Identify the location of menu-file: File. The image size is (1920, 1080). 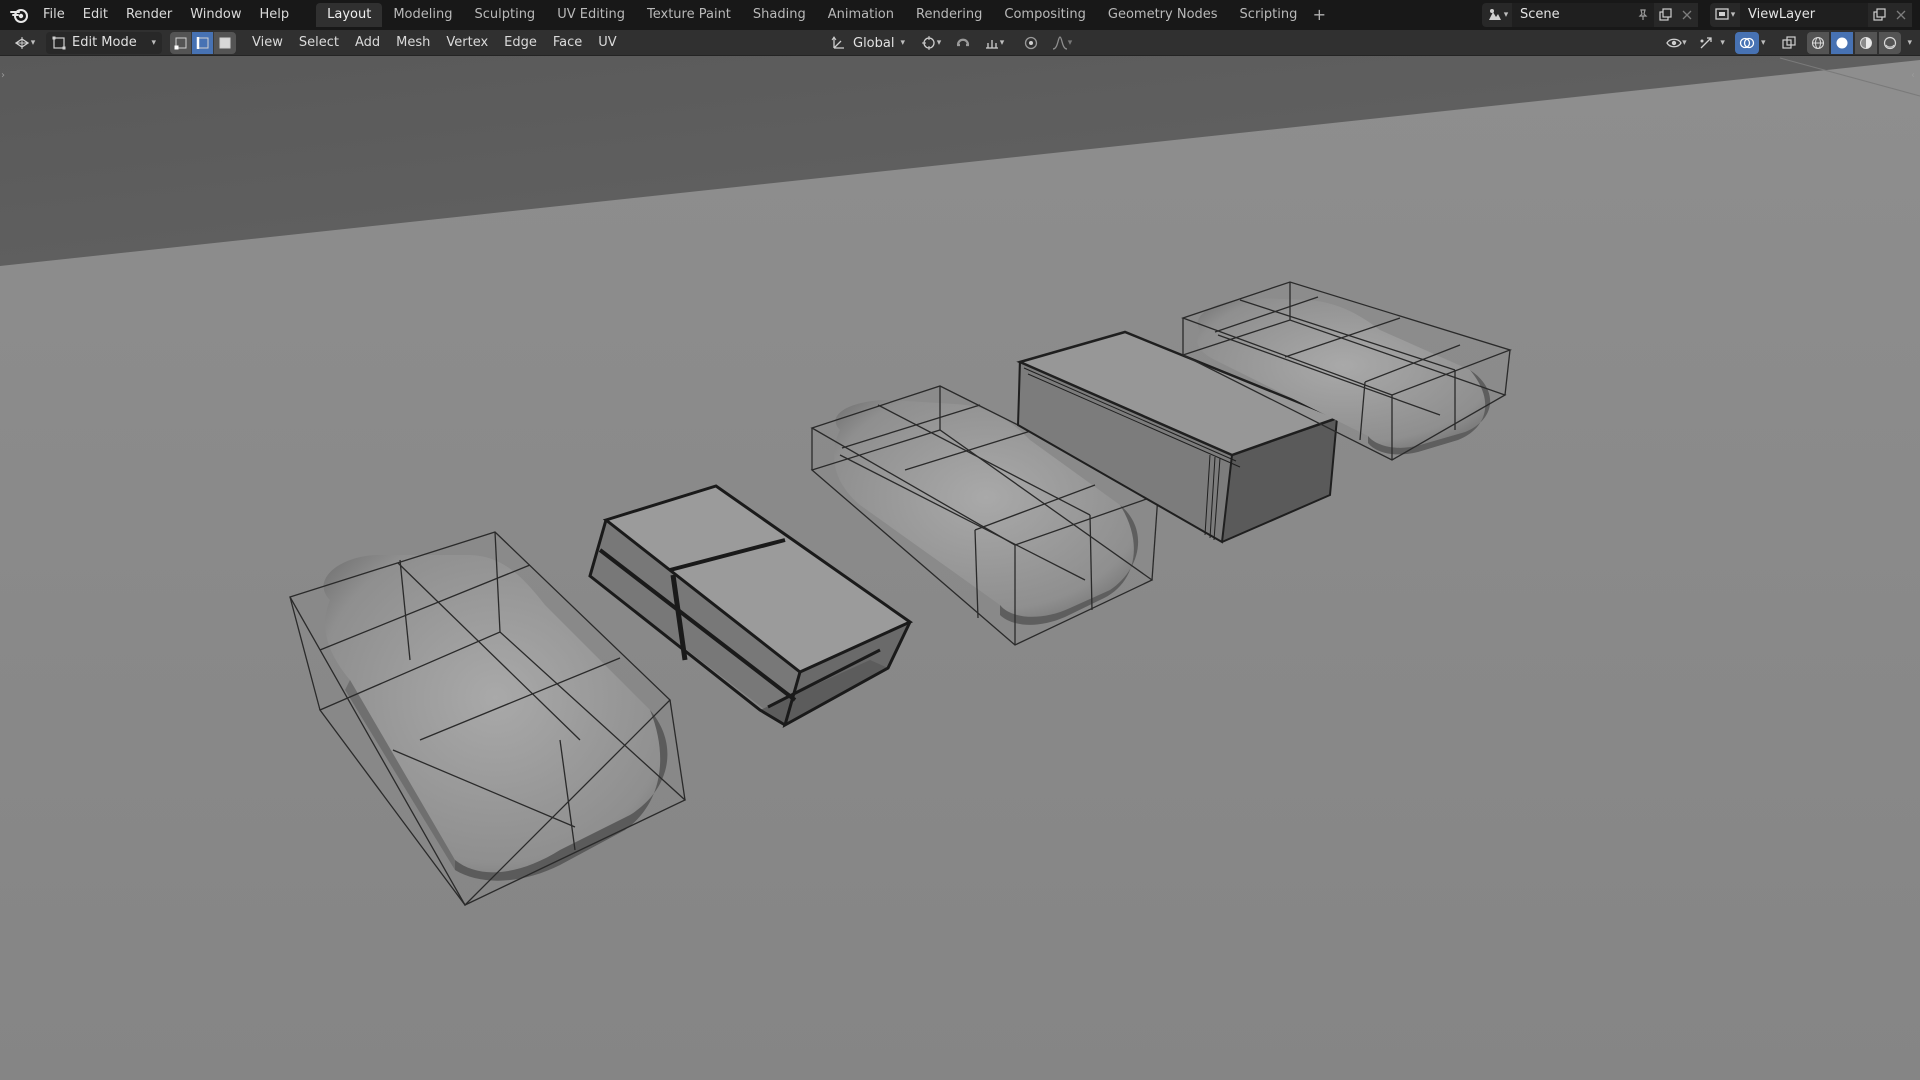
(54, 15).